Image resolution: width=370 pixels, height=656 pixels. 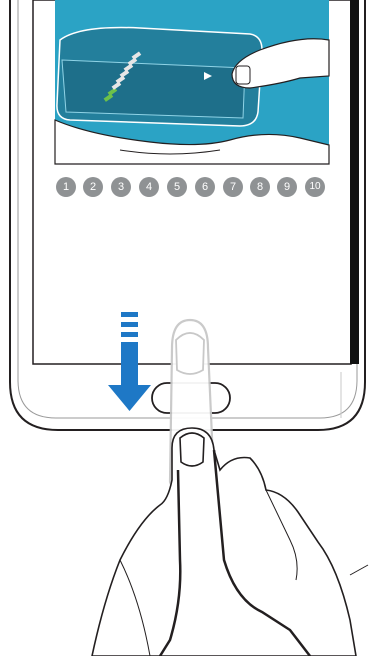 What do you see at coordinates (66, 187) in the screenshot?
I see `step-1: 1` at bounding box center [66, 187].